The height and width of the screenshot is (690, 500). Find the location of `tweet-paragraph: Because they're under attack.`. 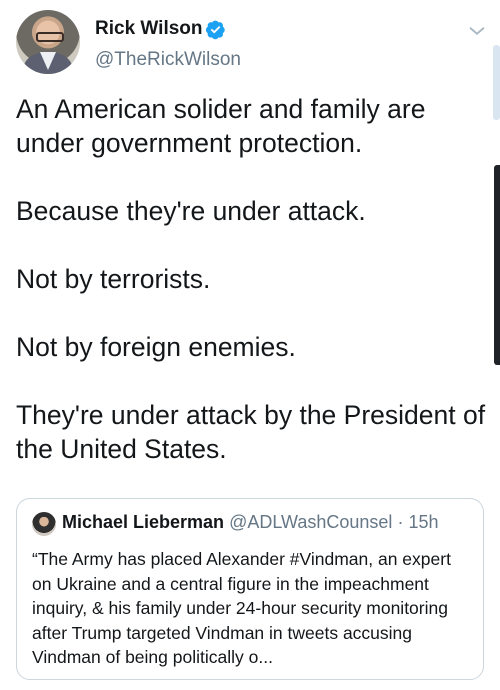

tweet-paragraph: Because they're under attack. is located at coordinates (191, 211).